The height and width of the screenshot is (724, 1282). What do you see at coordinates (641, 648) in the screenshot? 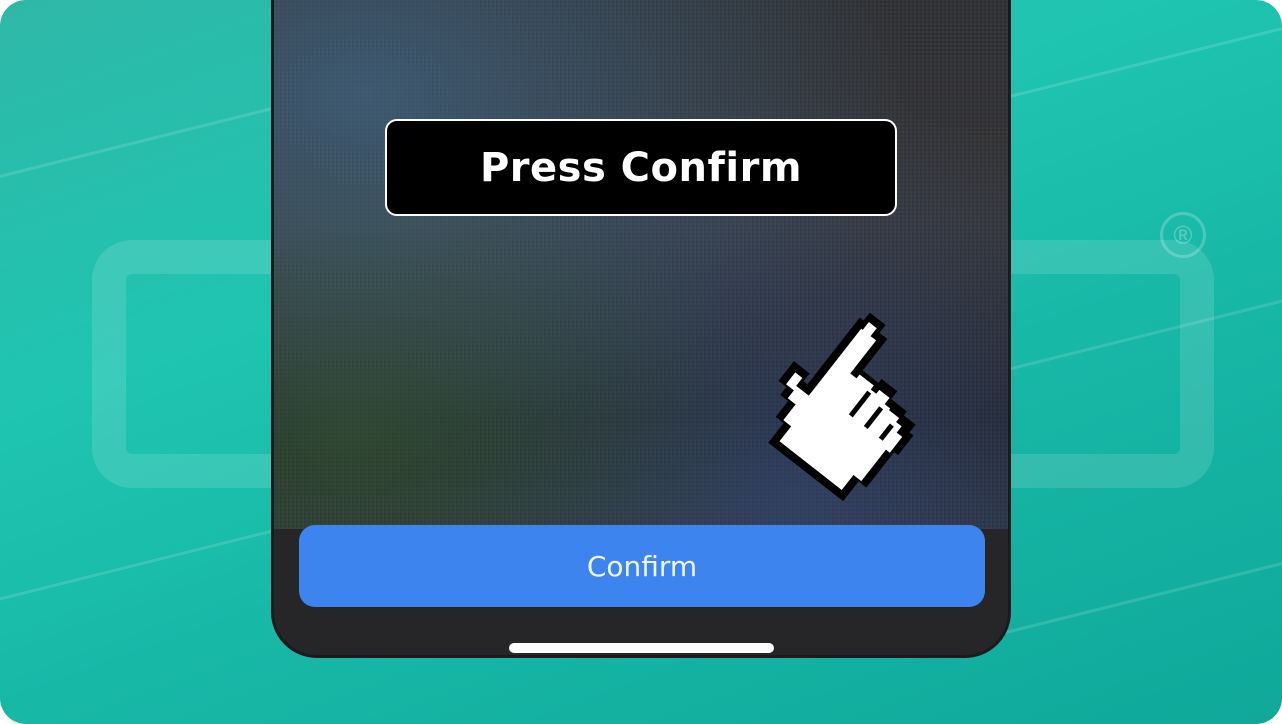
I see `home-indicator` at bounding box center [641, 648].